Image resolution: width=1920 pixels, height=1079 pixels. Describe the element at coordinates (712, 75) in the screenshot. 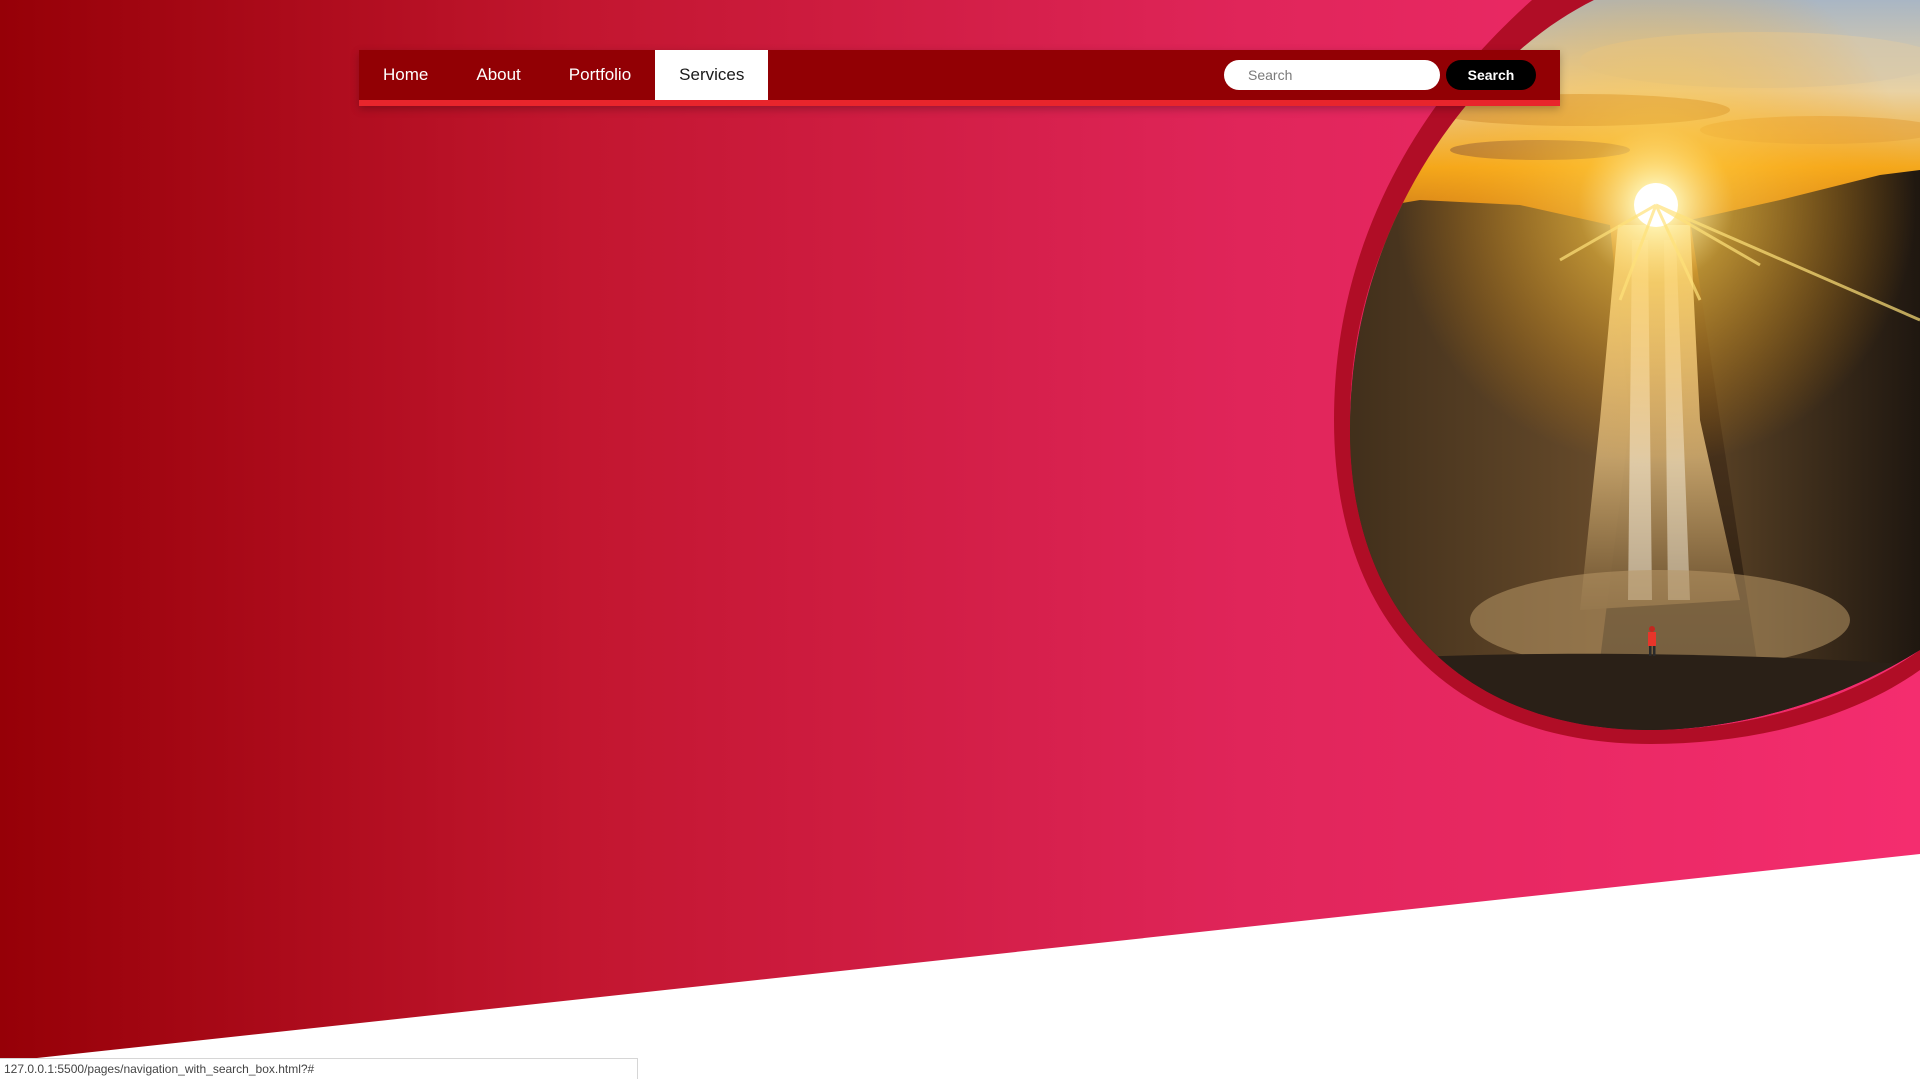

I see `nav-link-services: Services` at that location.